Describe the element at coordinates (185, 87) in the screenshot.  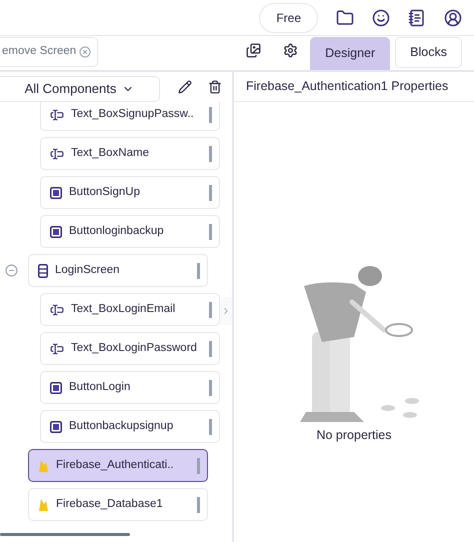
I see `edit-icon` at that location.